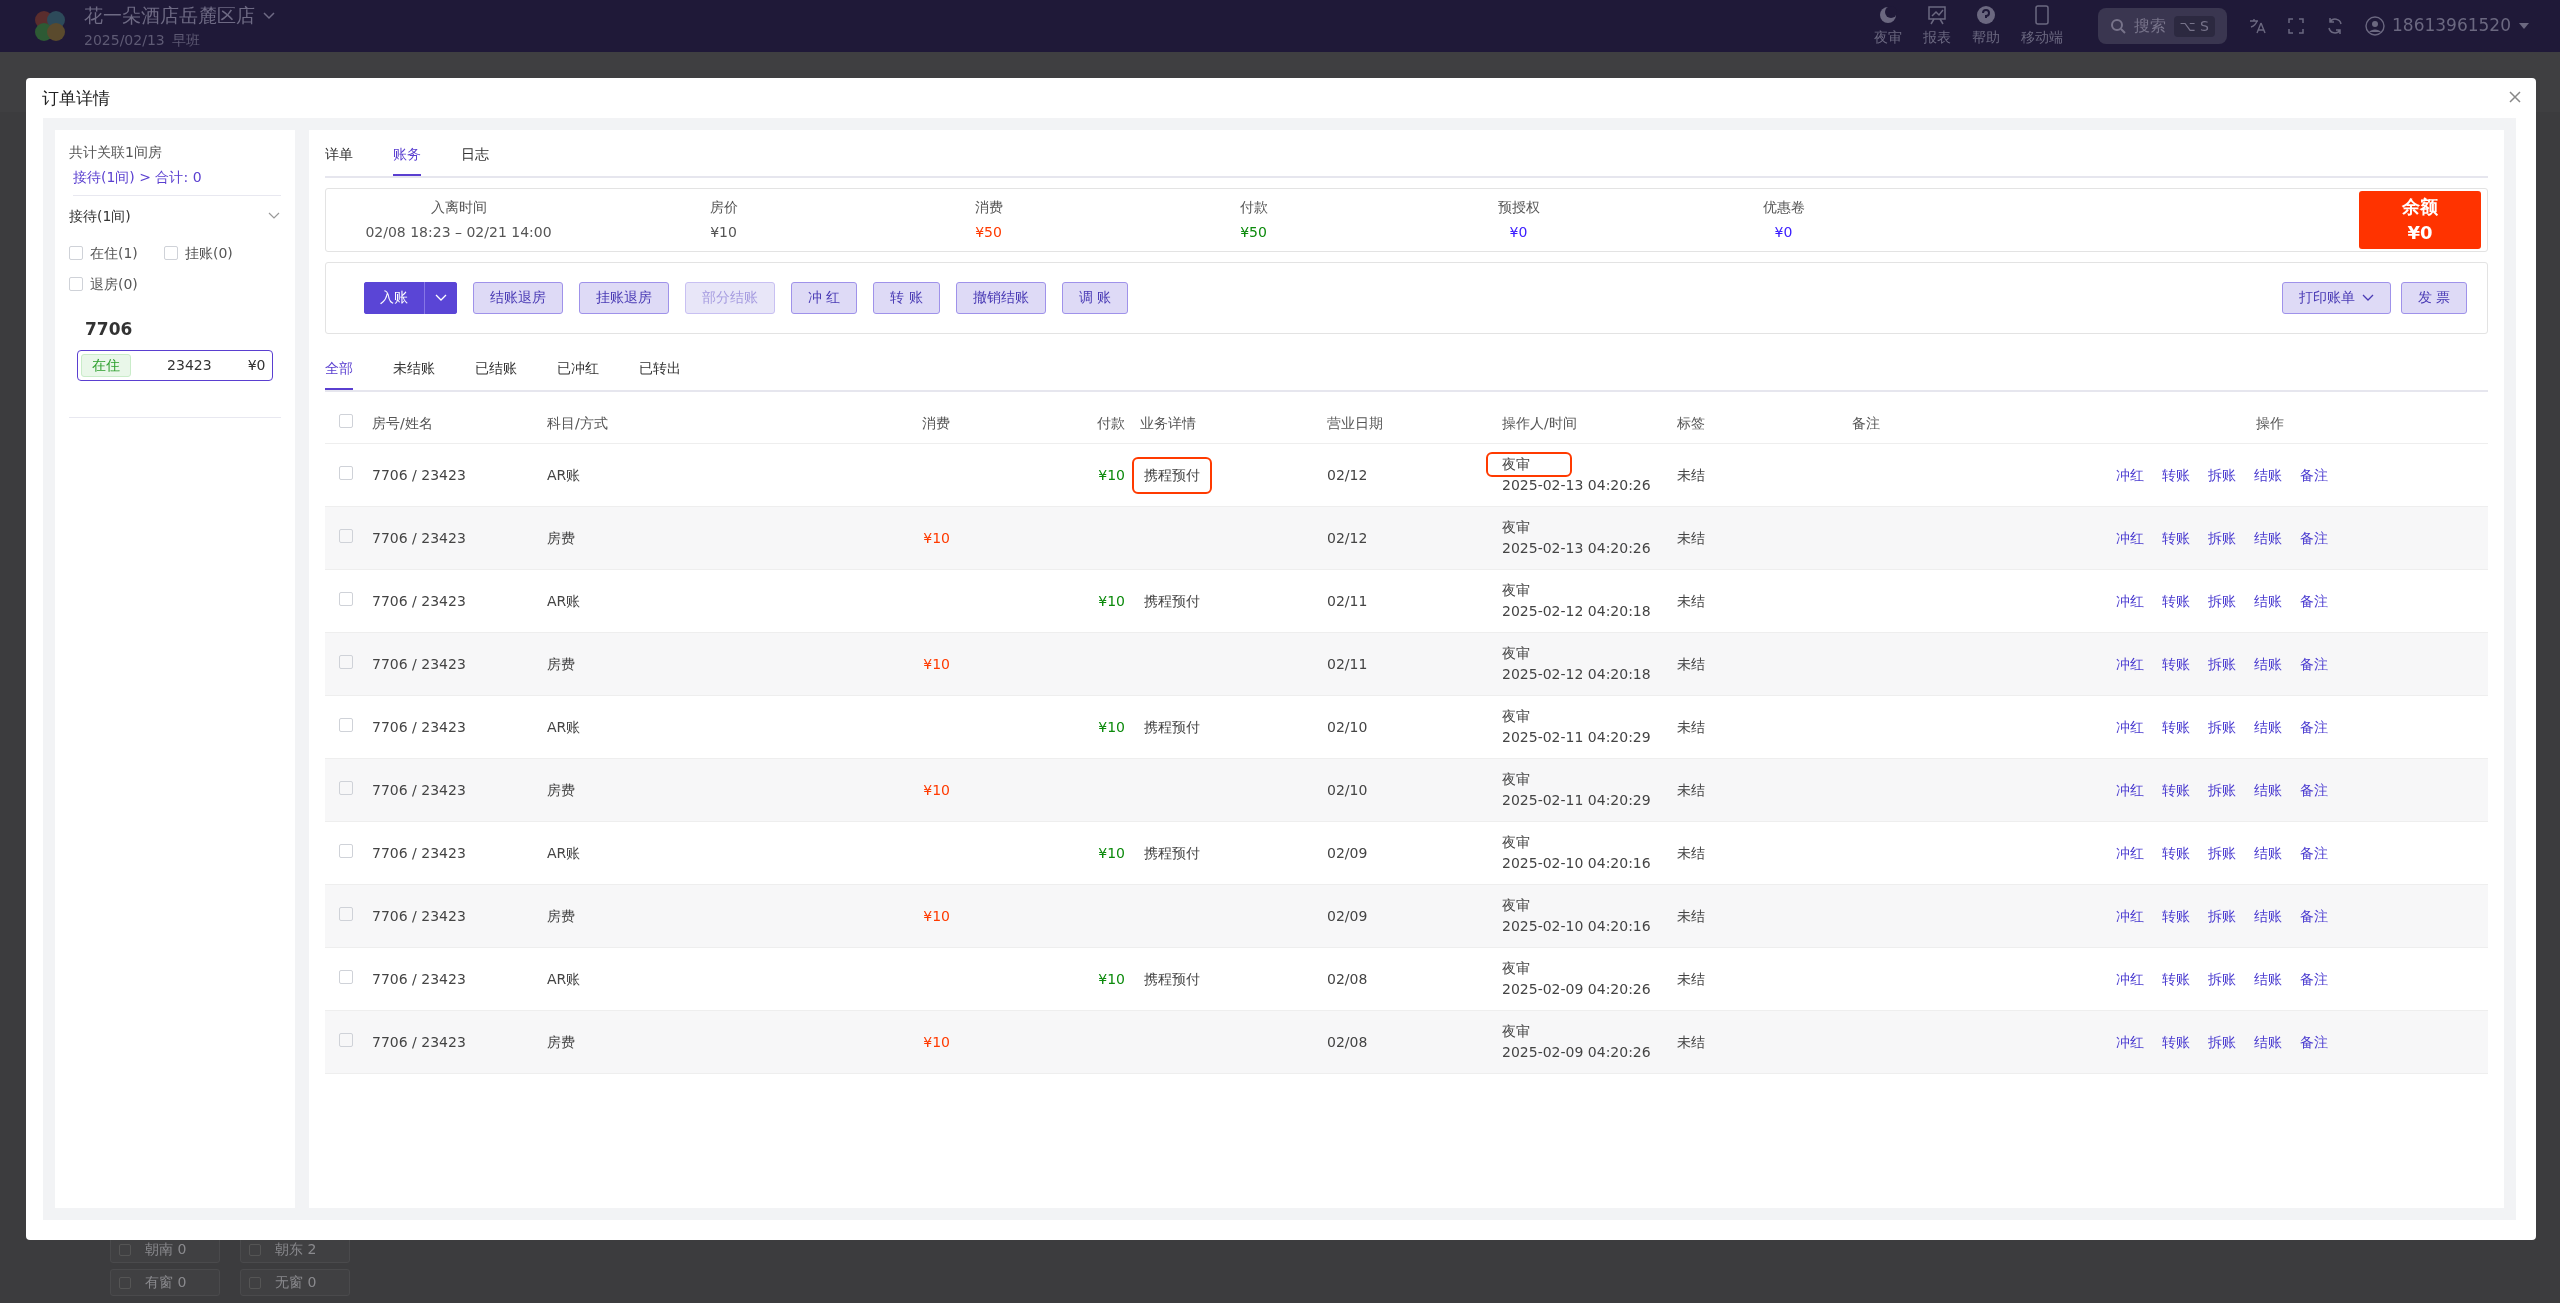 This screenshot has width=2560, height=1303. What do you see at coordinates (175, 216) in the screenshot?
I see `group-header: 接待(1间)` at bounding box center [175, 216].